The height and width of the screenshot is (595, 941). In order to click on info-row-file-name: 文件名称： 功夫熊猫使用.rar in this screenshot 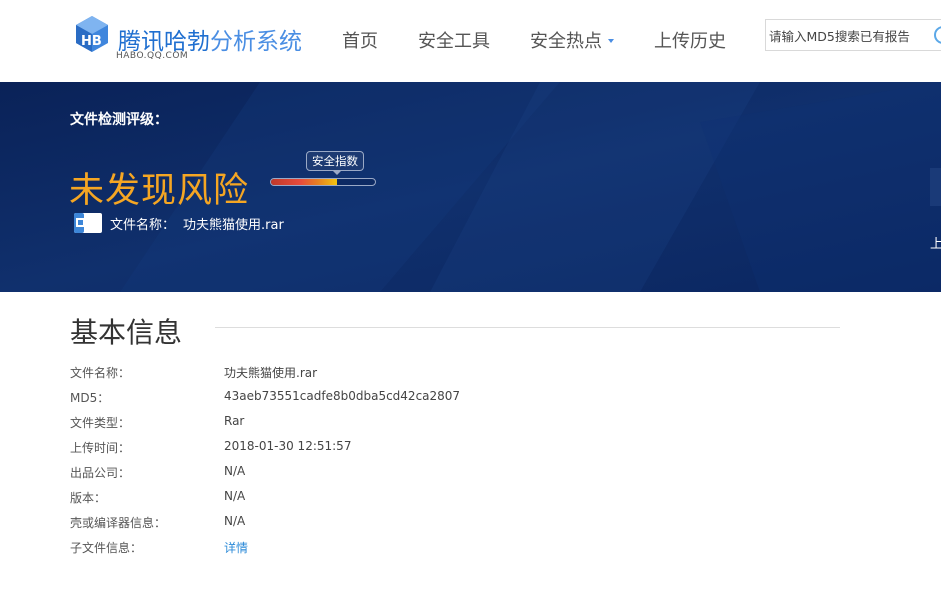, I will do `click(420, 373)`.